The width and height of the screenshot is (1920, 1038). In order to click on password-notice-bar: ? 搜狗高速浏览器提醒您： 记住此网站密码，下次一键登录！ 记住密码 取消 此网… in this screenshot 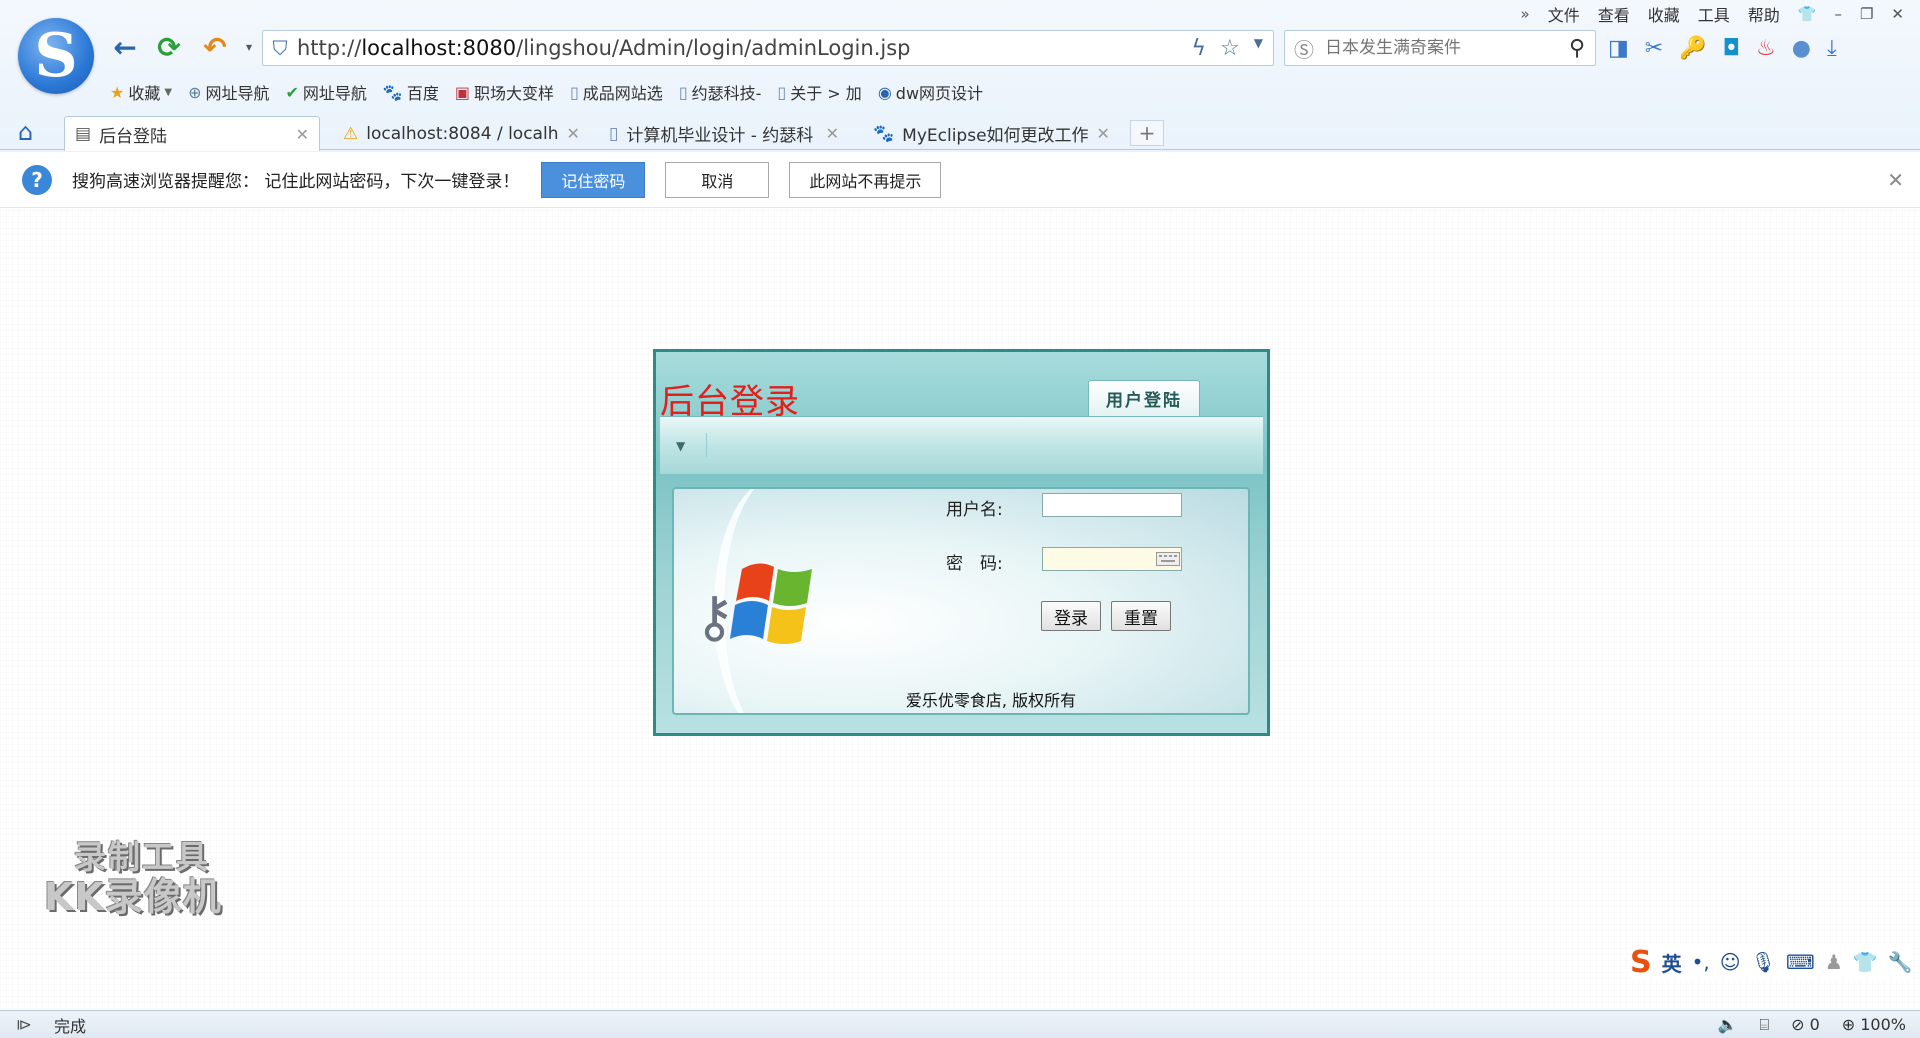, I will do `click(960, 180)`.